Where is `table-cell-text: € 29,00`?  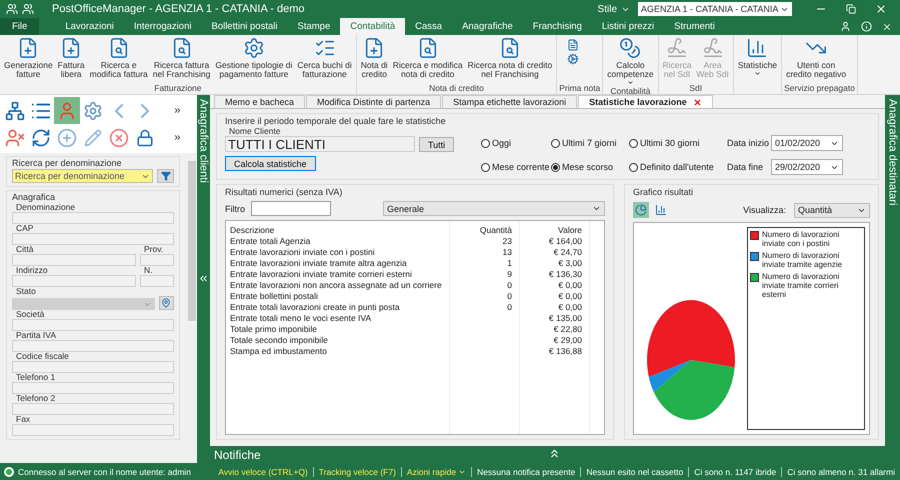
table-cell-text: € 29,00 is located at coordinates (567, 340).